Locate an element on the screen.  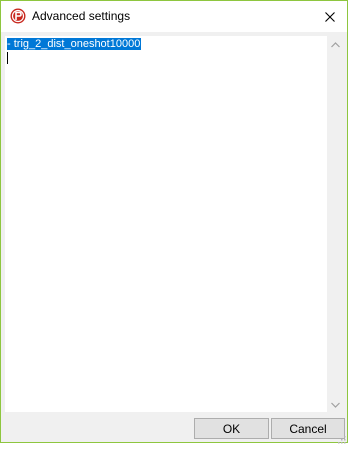
scroll-down-button is located at coordinates (335, 404).